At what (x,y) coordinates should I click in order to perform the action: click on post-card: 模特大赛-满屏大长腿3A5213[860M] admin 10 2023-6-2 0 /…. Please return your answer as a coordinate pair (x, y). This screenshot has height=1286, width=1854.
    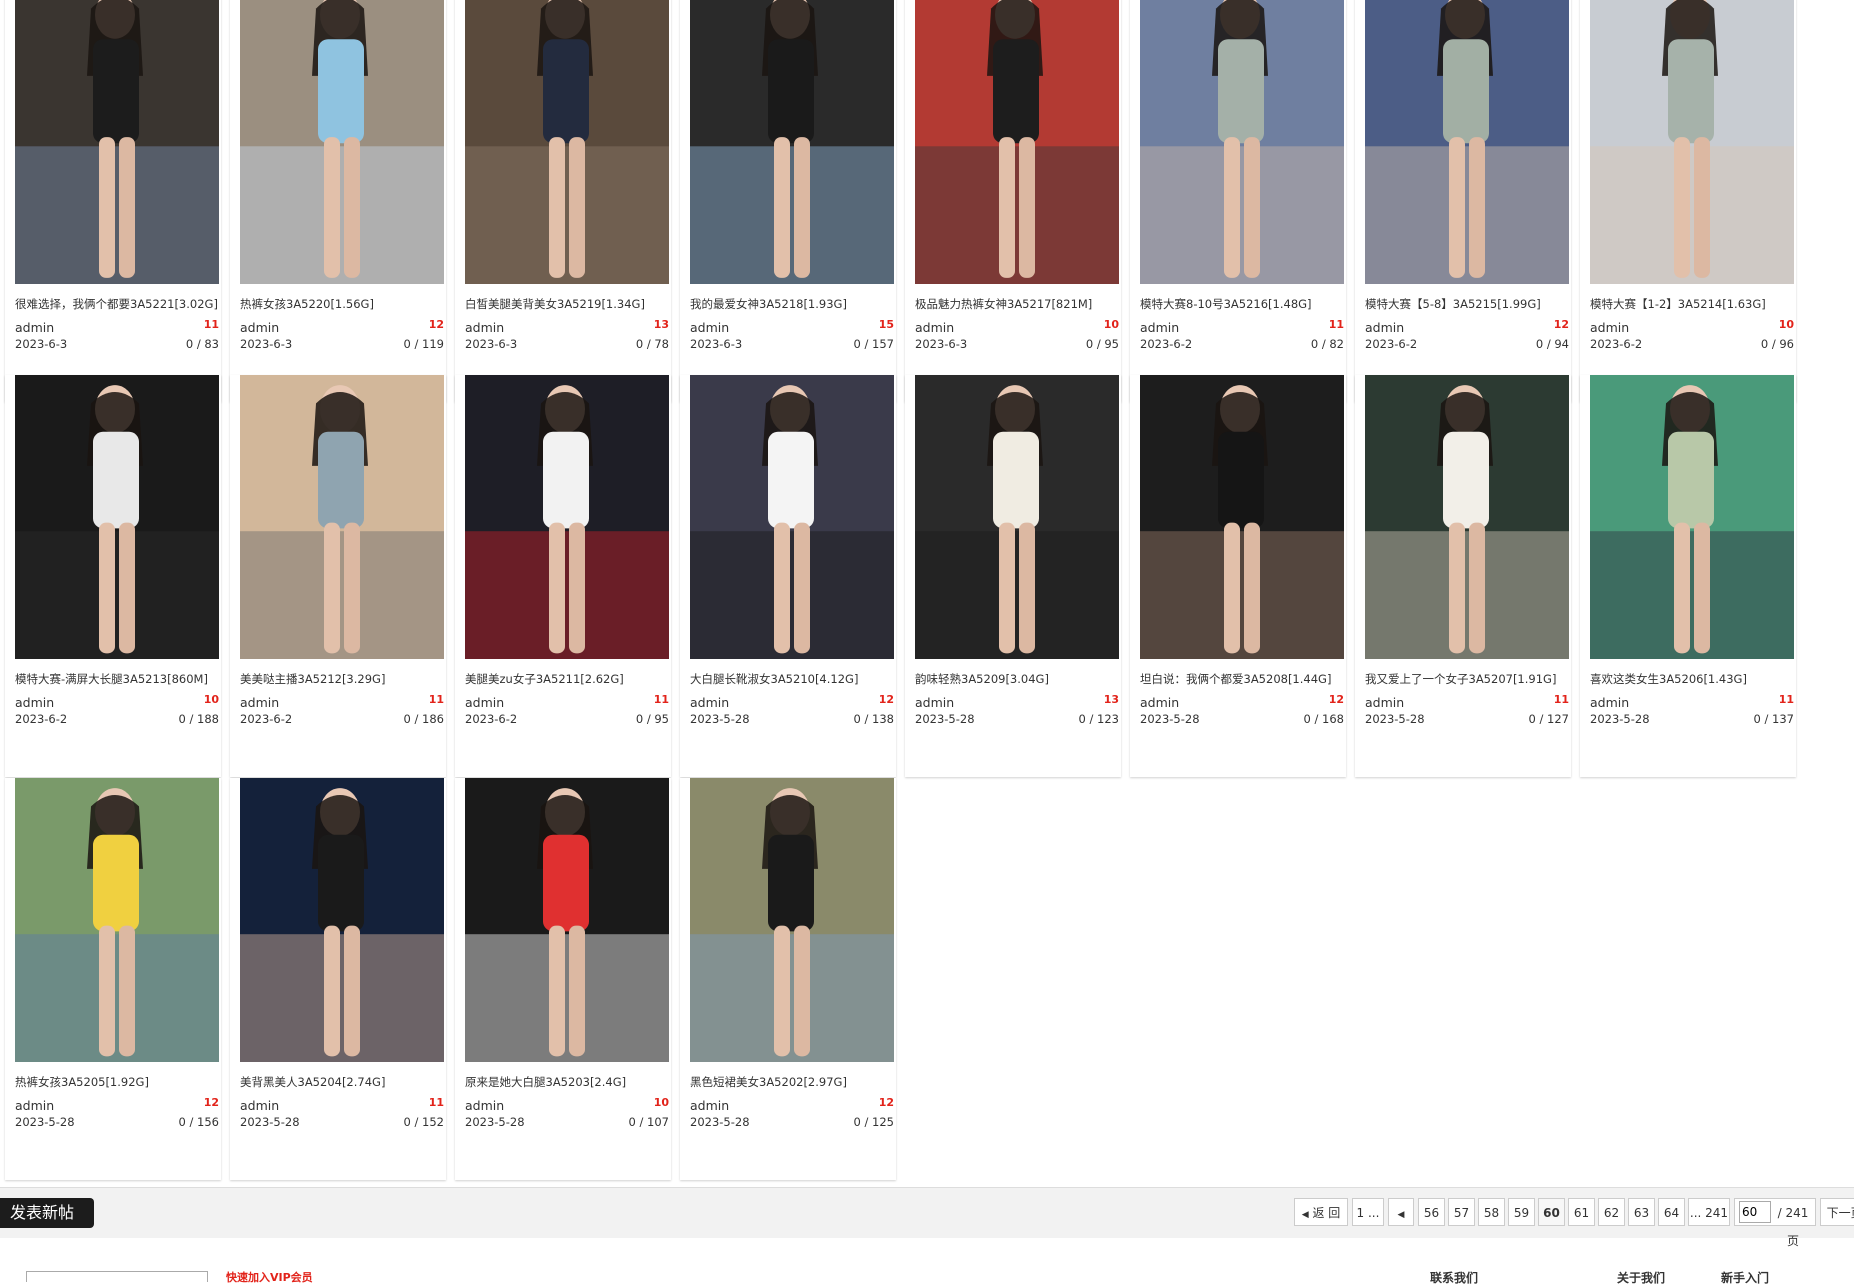
    Looking at the image, I should click on (113, 576).